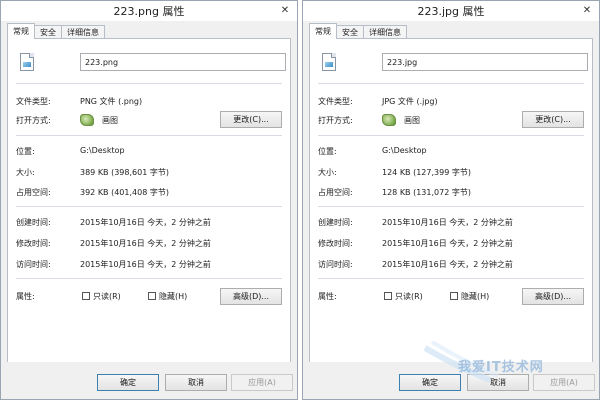 The height and width of the screenshot is (400, 600). Describe the element at coordinates (426, 172) in the screenshot. I see `size-value: 124 KB (127,399 字节)` at that location.